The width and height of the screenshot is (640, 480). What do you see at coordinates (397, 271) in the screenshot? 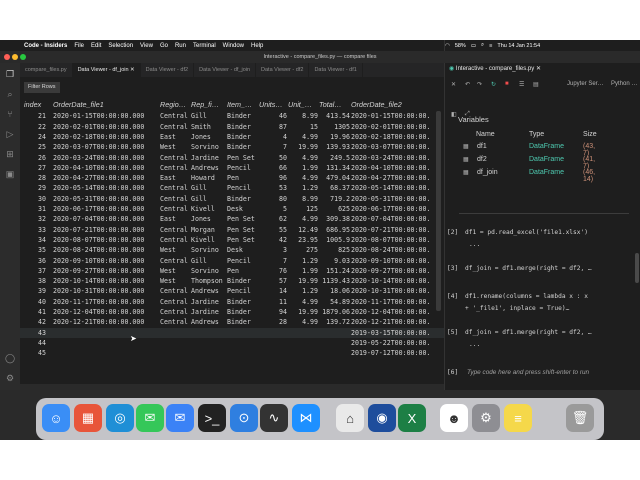
I see `table-cell: 2020-09-27T00:00:00.` at bounding box center [397, 271].